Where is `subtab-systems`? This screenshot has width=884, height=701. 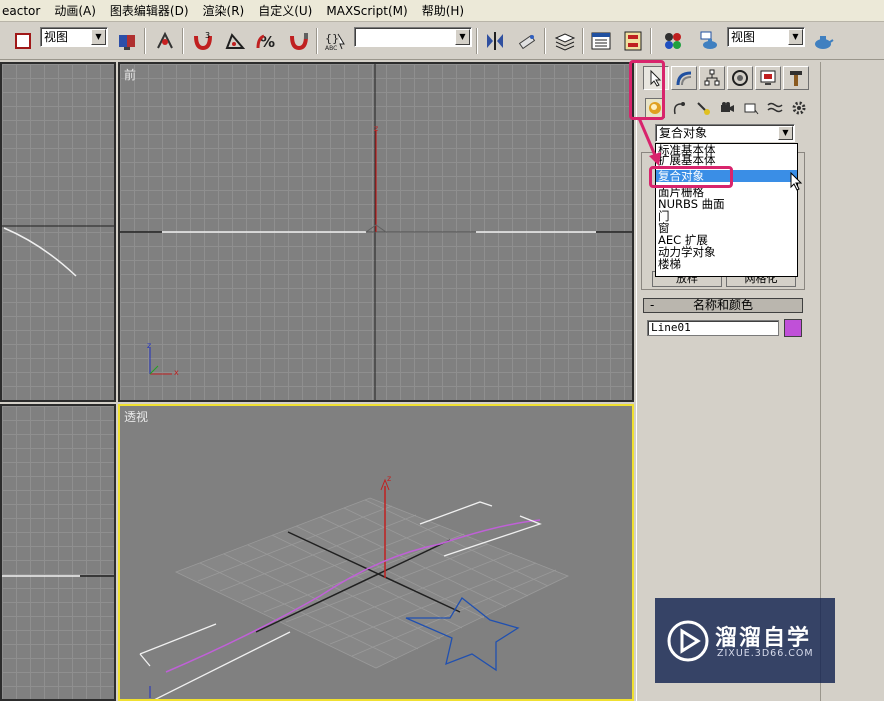
subtab-systems is located at coordinates (799, 108).